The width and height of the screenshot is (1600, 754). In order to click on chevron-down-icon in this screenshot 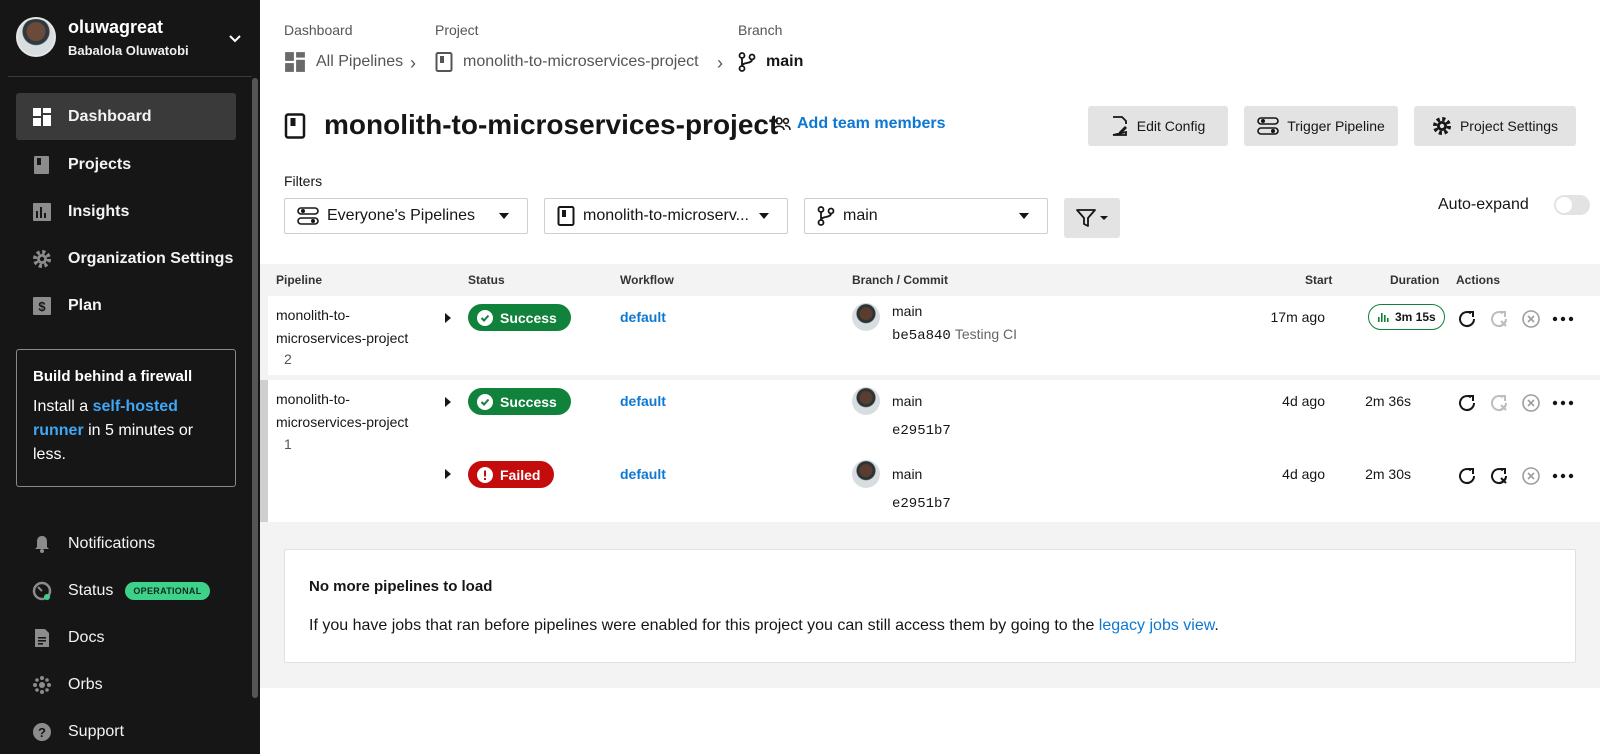, I will do `click(235, 38)`.